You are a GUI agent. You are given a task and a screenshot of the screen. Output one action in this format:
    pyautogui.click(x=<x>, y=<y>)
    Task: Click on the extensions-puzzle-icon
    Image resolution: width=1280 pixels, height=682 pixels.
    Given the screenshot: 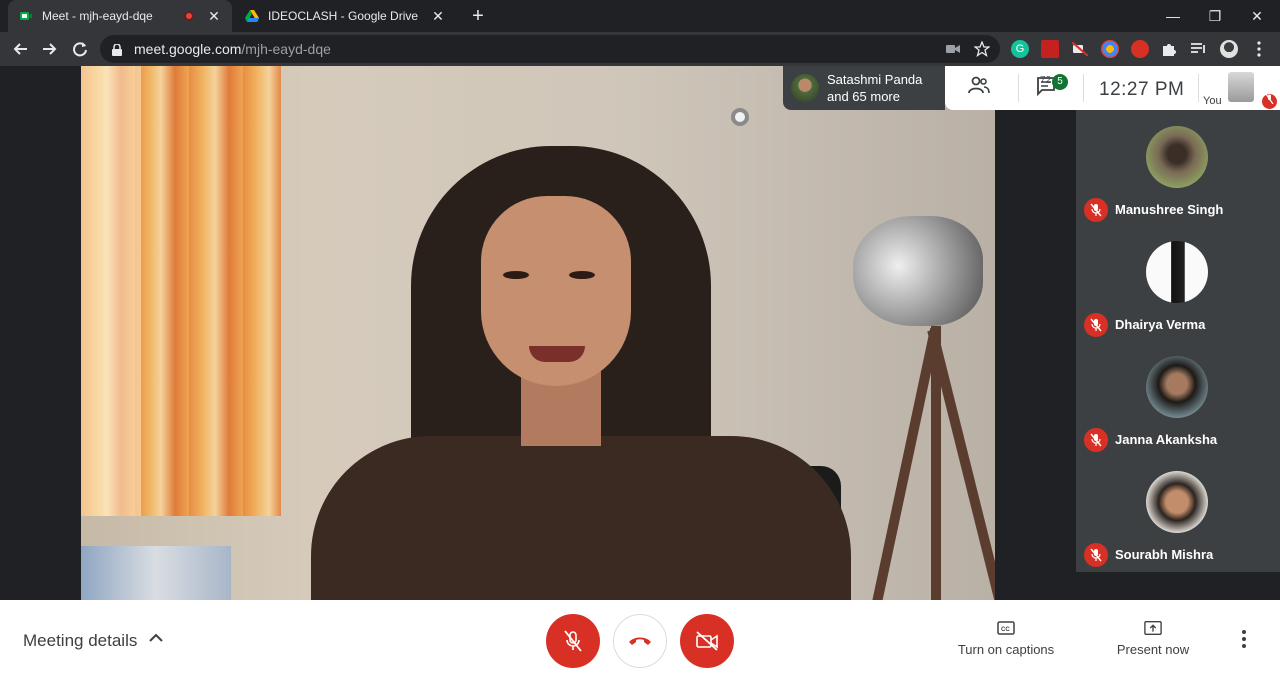 What is the action you would take?
    pyautogui.click(x=1169, y=49)
    